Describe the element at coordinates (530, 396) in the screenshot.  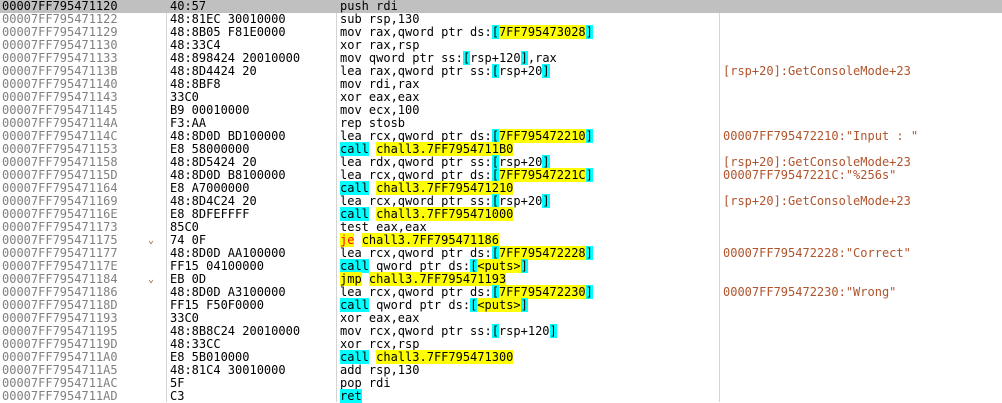
I see `instruction-cell: ret` at that location.